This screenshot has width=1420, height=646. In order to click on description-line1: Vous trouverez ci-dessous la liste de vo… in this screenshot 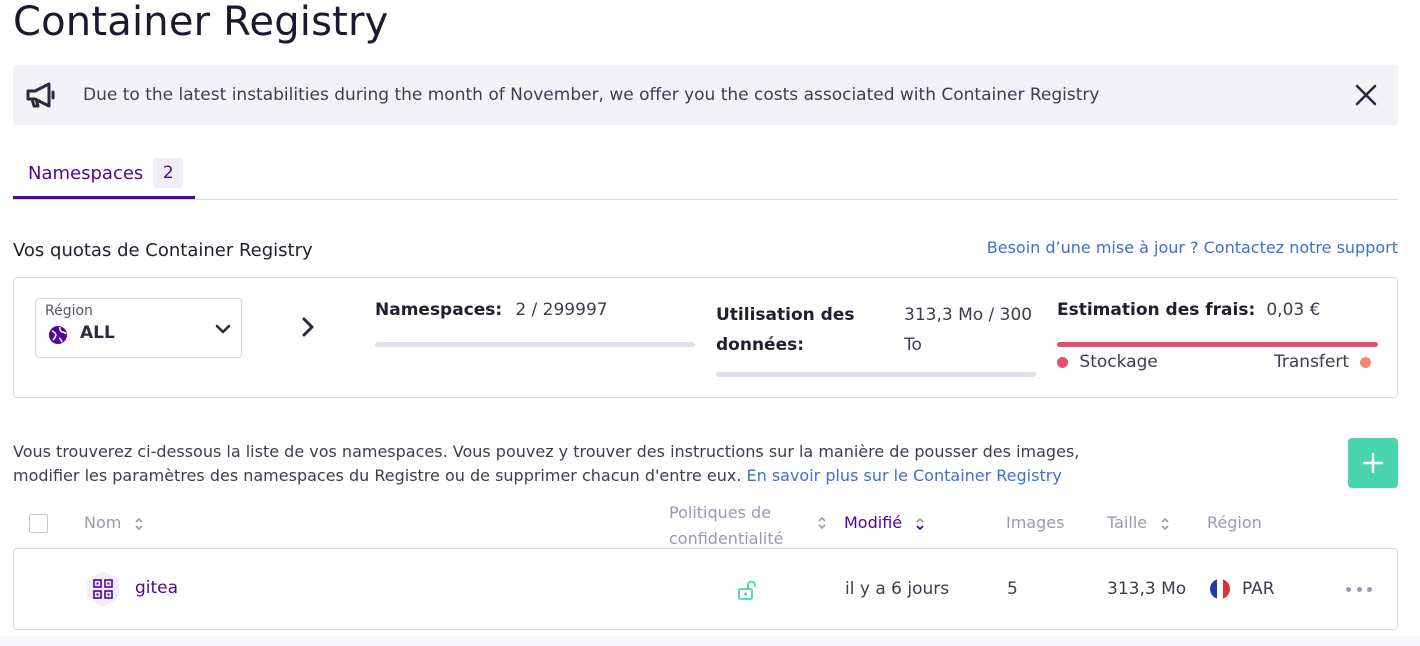, I will do `click(546, 451)`.